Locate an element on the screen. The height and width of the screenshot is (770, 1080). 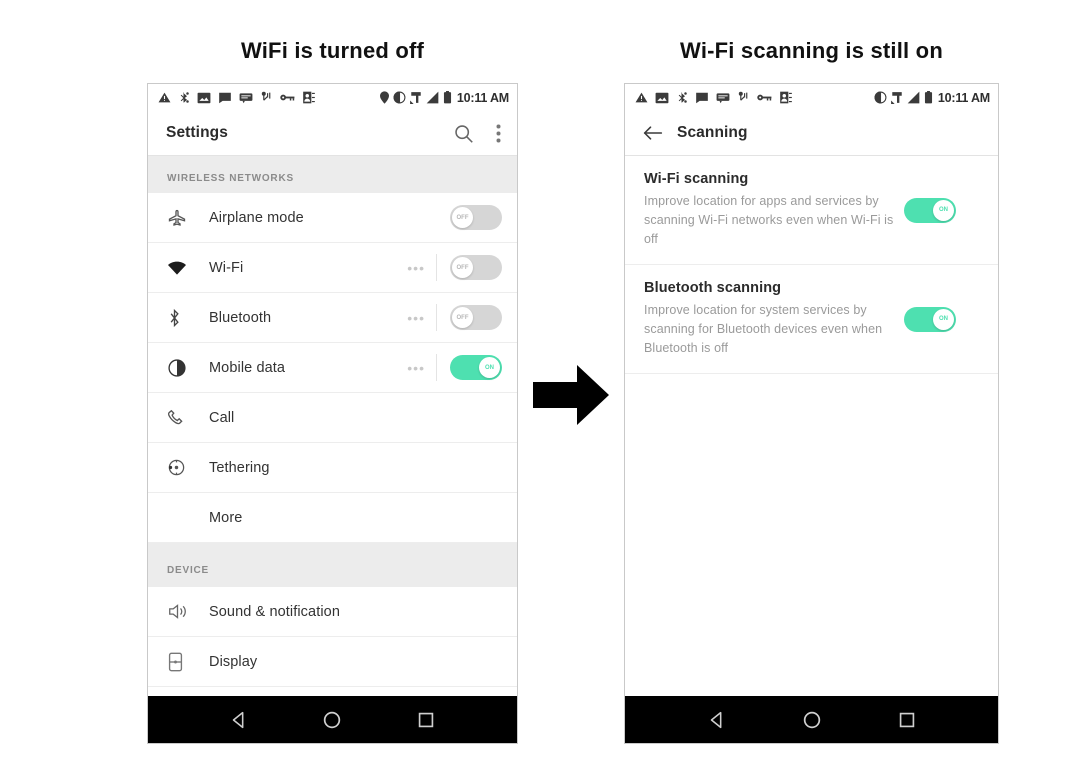
settings-row-more: More is located at coordinates (332, 518).